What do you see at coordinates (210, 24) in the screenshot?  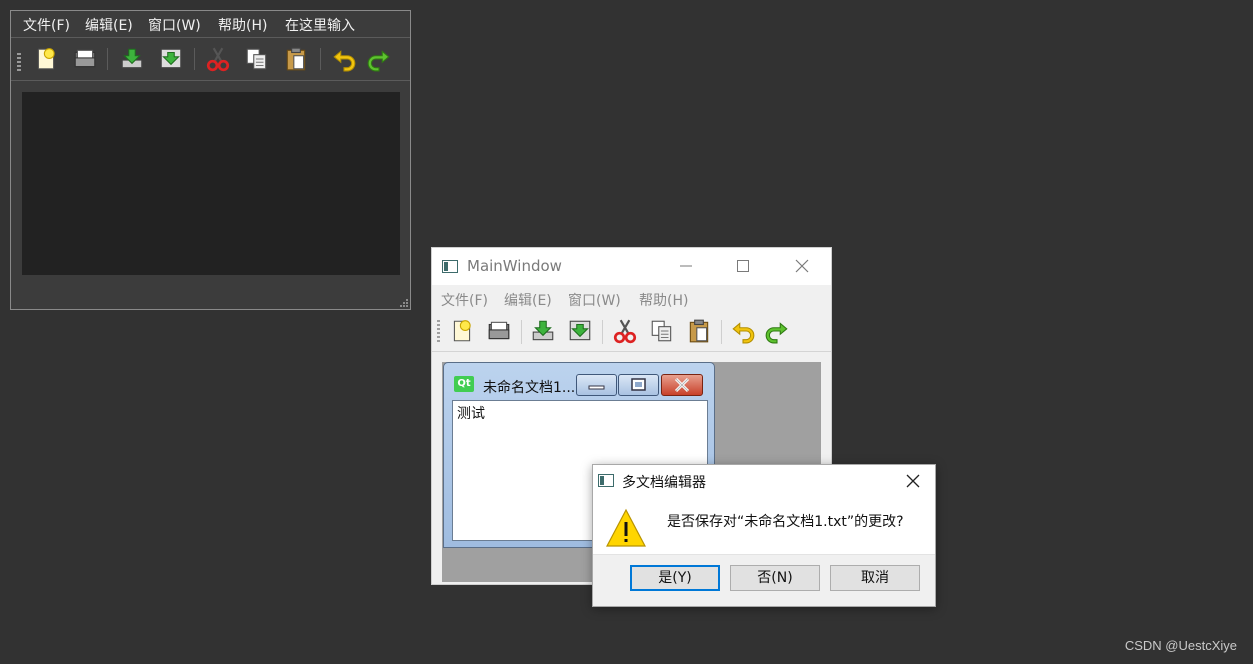 I see `designer-menubar: 文件(F) 编辑(E) 窗口(W) 帮助(H) 在这里输入` at bounding box center [210, 24].